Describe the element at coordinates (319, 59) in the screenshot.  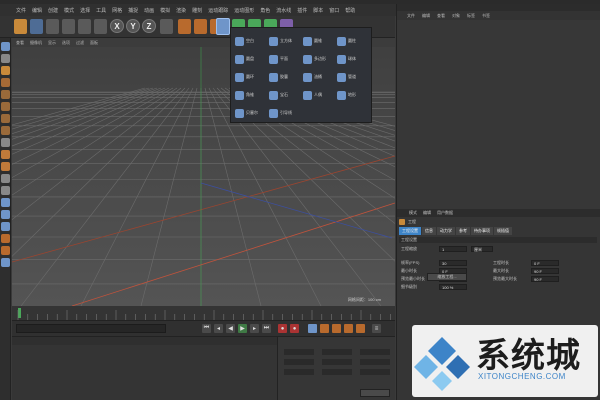
I see `popup-item: 多边形` at that location.